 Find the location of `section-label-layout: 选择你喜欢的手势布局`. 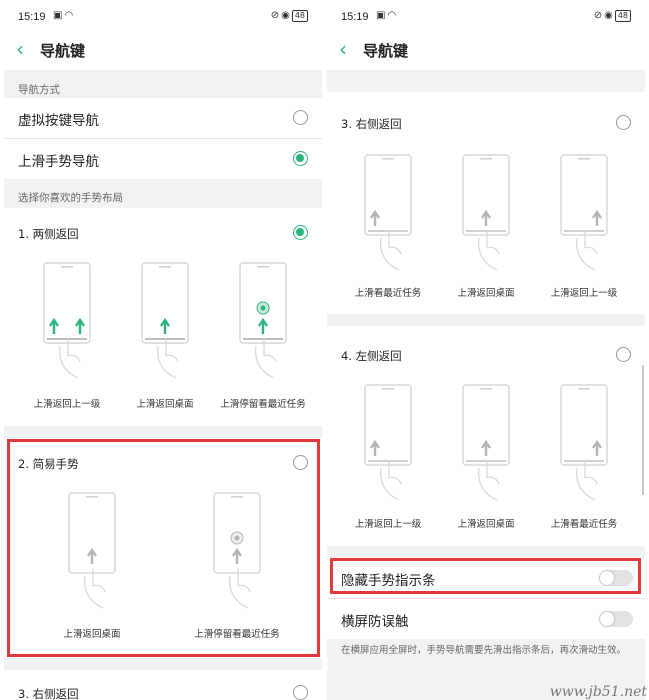

section-label-layout: 选择你喜欢的手势布局 is located at coordinates (70, 198).